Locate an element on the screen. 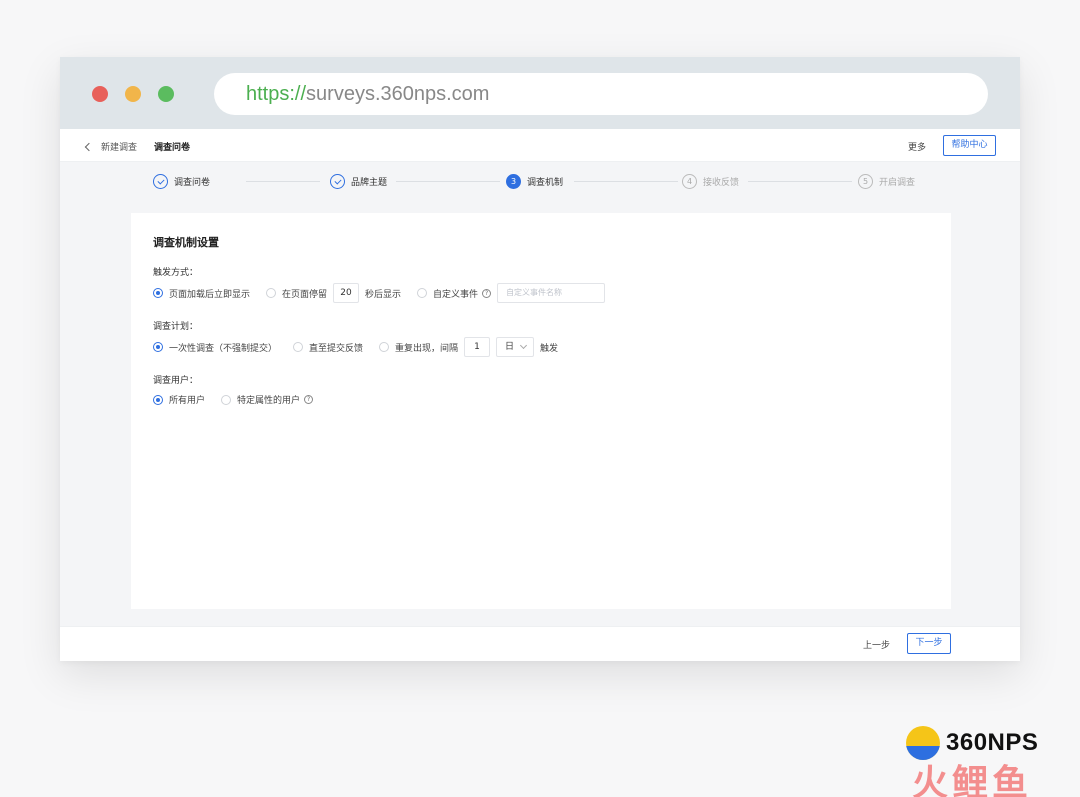 The height and width of the screenshot is (797, 1080). trigger-options: 页面加载后立即显示 在页面停留 20 秒后显示 自定义事件 ? 自定义事件名称 is located at coordinates (379, 293).